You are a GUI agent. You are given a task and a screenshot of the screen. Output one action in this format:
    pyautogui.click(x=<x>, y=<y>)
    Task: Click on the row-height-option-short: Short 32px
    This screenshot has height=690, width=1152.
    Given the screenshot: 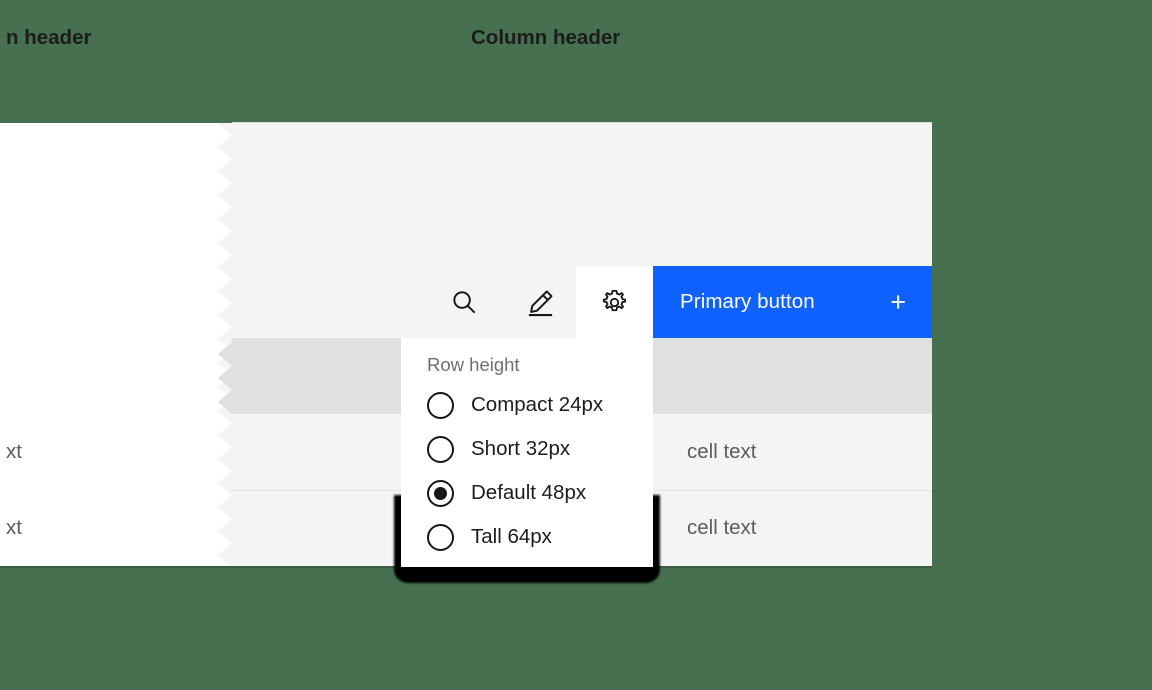 What is the action you would take?
    pyautogui.click(x=540, y=449)
    